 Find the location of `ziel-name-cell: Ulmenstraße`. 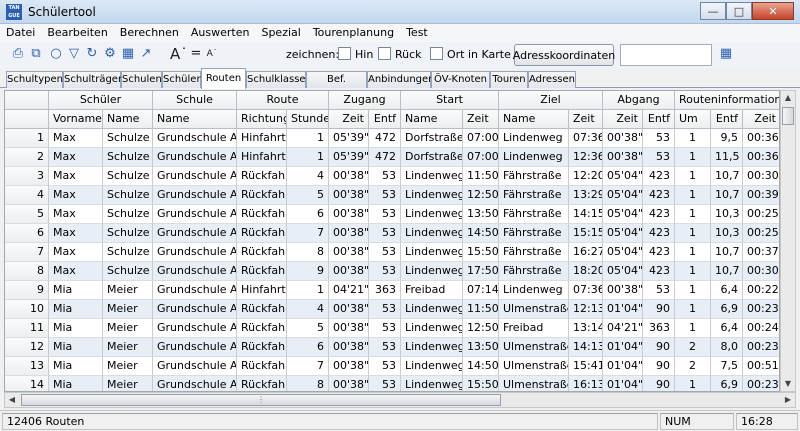

ziel-name-cell: Ulmenstraße is located at coordinates (534, 309).